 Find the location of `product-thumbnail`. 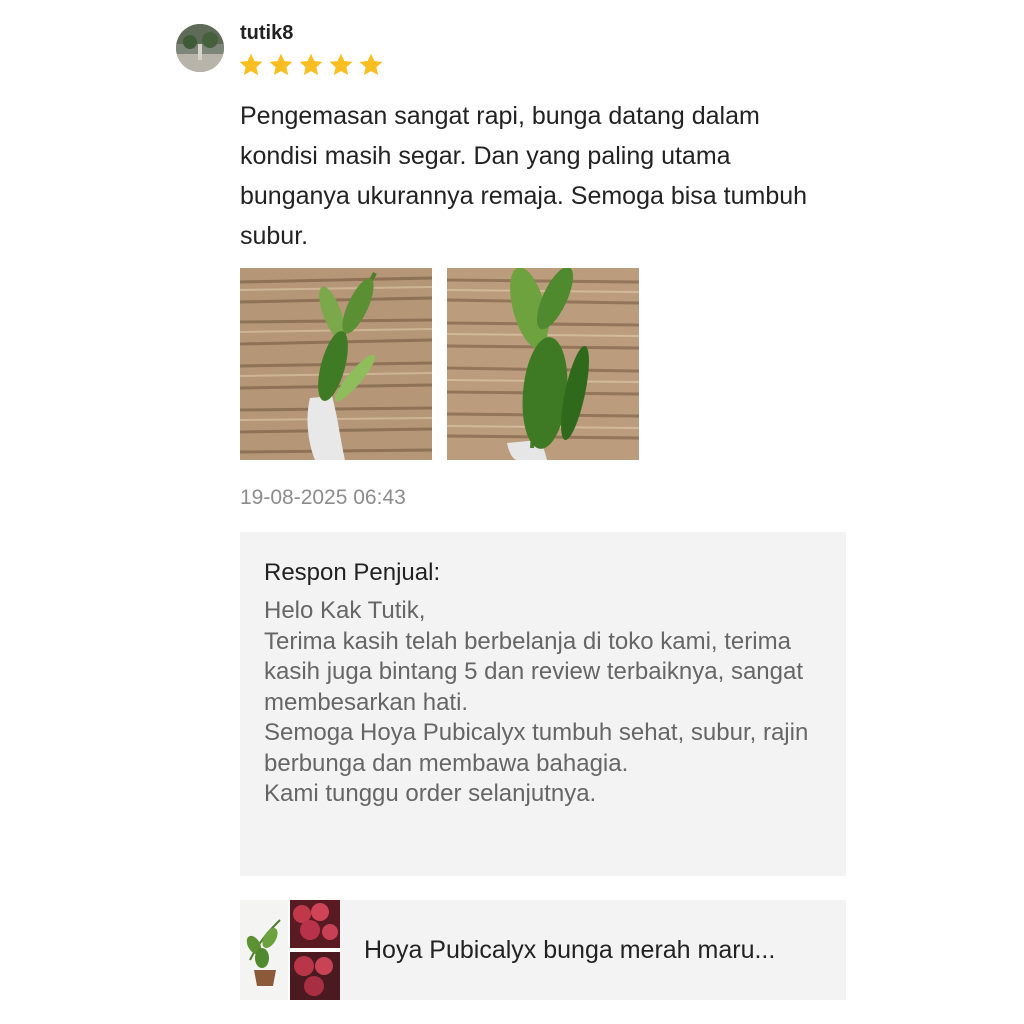

product-thumbnail is located at coordinates (290, 950).